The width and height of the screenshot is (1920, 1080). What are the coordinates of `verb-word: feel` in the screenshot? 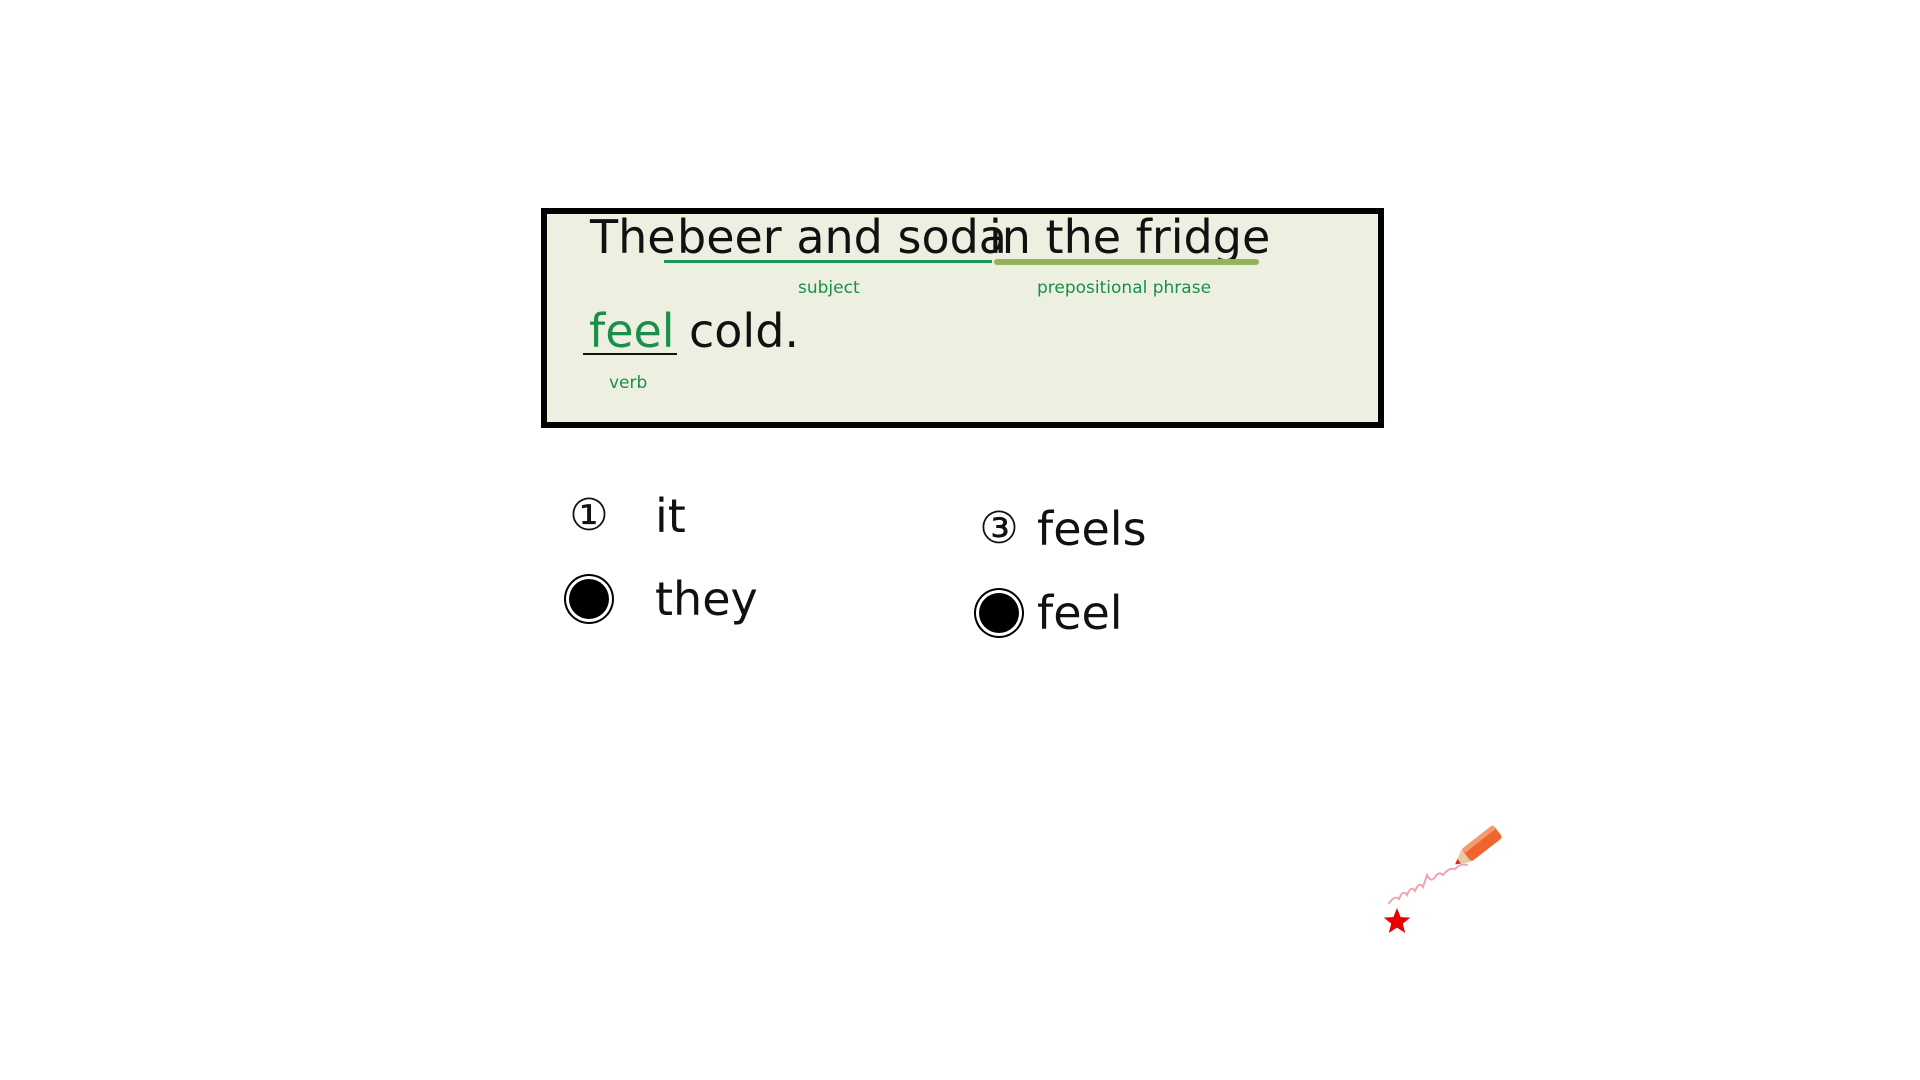 It's located at (632, 331).